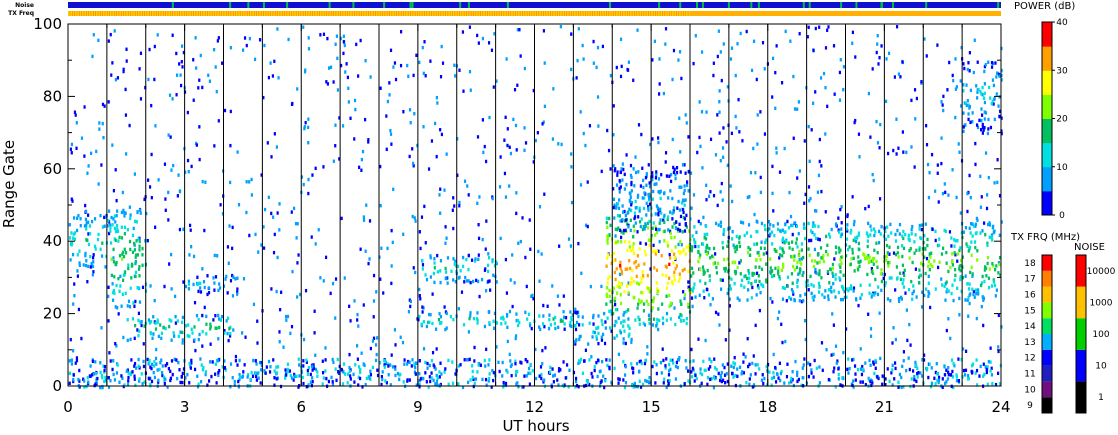  Describe the element at coordinates (1062, 23) in the screenshot. I see `power-colorbar-tick-label: 40` at that location.